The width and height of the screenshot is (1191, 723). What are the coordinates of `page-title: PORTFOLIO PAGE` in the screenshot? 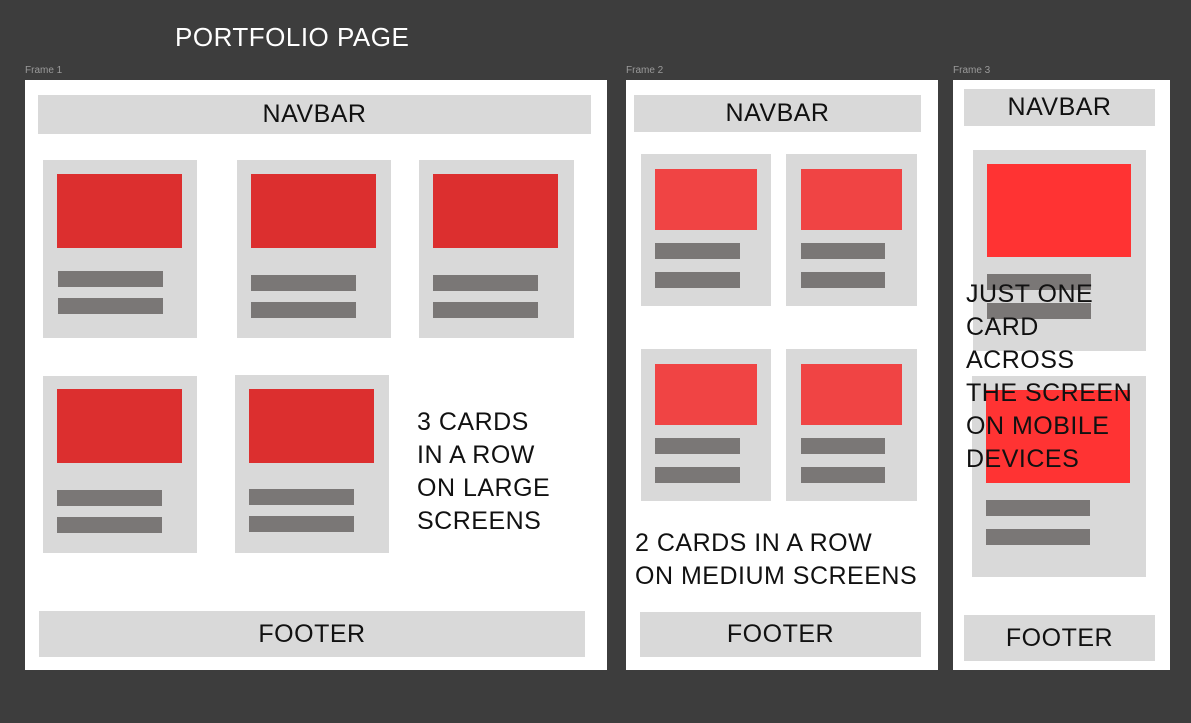 It's located at (292, 37).